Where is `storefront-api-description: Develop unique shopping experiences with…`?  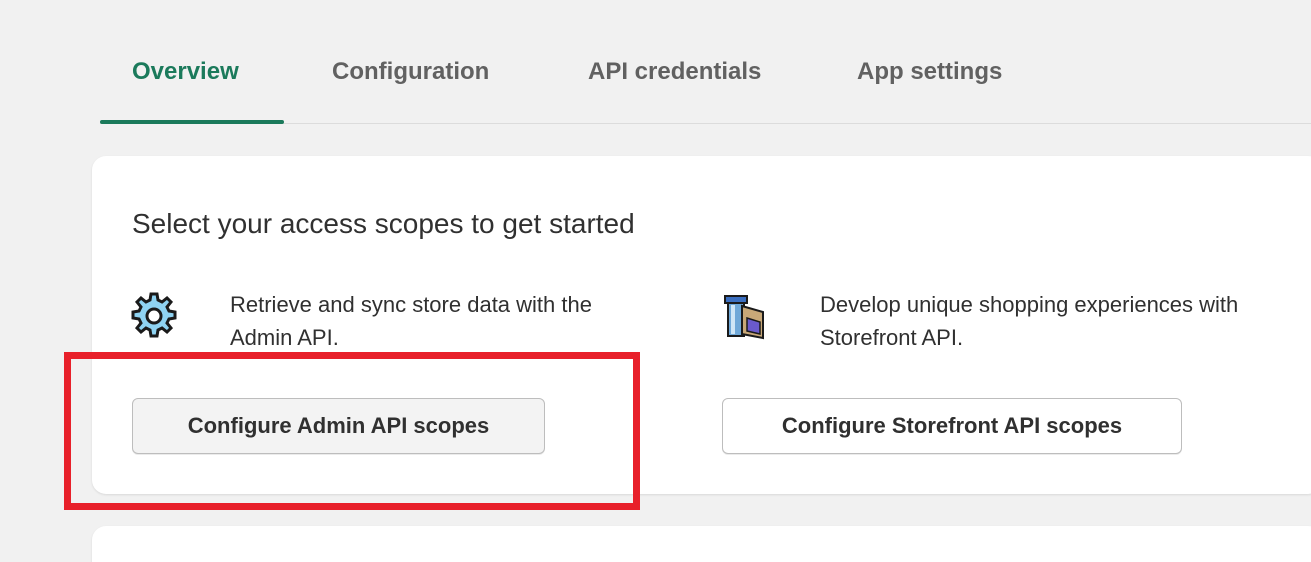
storefront-api-description: Develop unique shopping experiences with… is located at coordinates (1029, 321).